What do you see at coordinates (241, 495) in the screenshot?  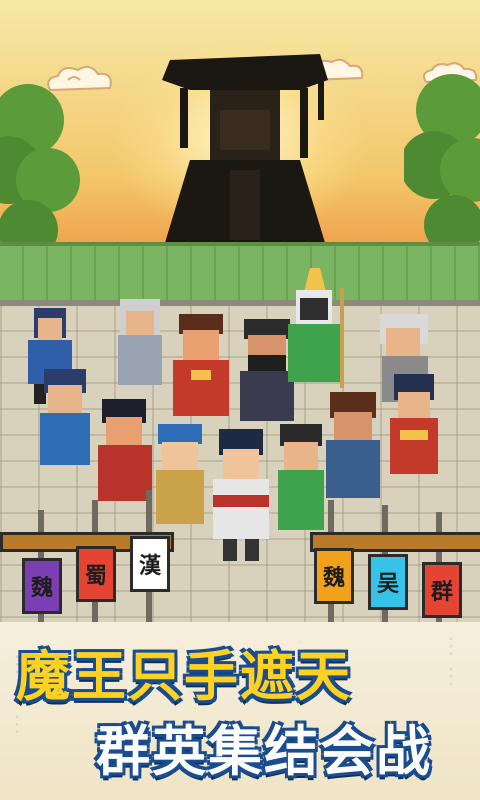 I see `hero-center` at bounding box center [241, 495].